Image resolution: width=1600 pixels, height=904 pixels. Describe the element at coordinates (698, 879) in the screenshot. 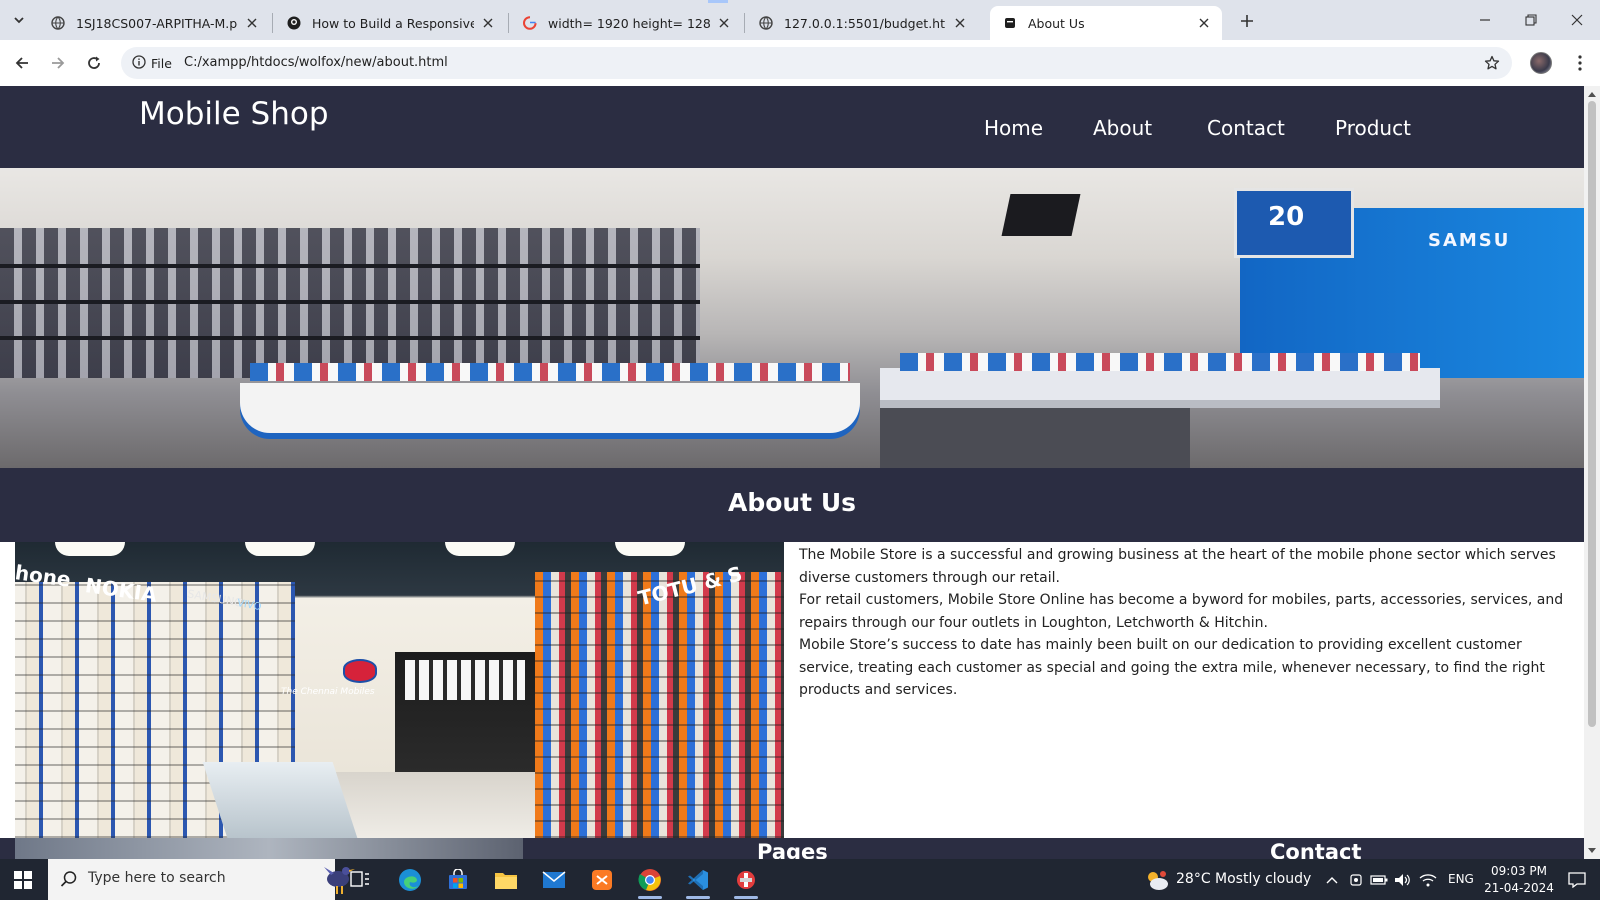

I see `vscode-icon` at that location.